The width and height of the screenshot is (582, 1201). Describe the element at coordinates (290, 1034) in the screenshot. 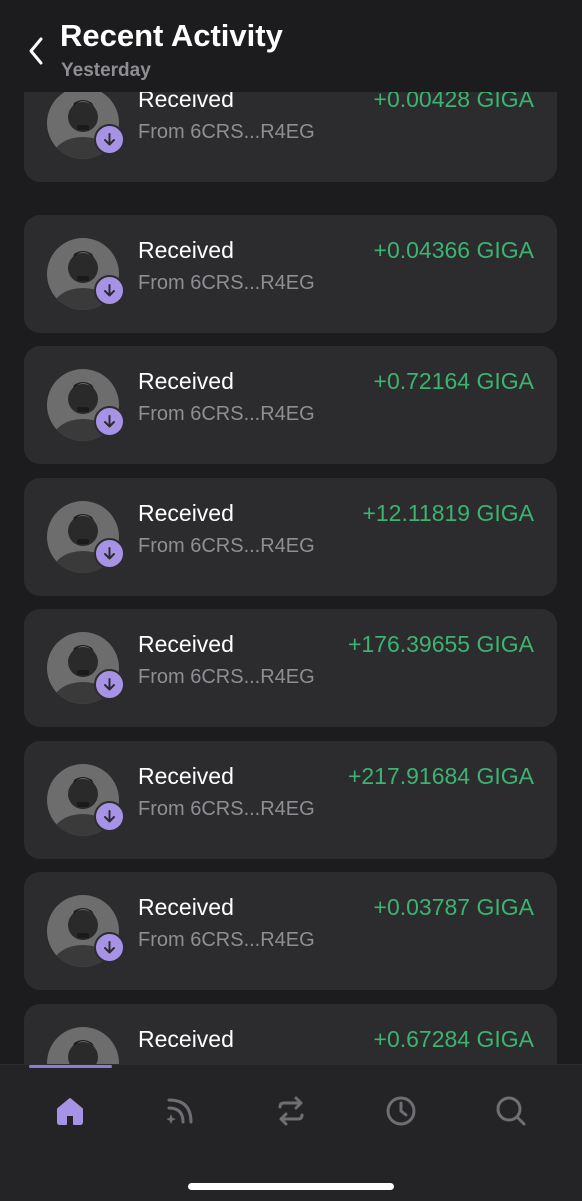

I see `transaction-card: Received +0.67284 GIGA` at that location.